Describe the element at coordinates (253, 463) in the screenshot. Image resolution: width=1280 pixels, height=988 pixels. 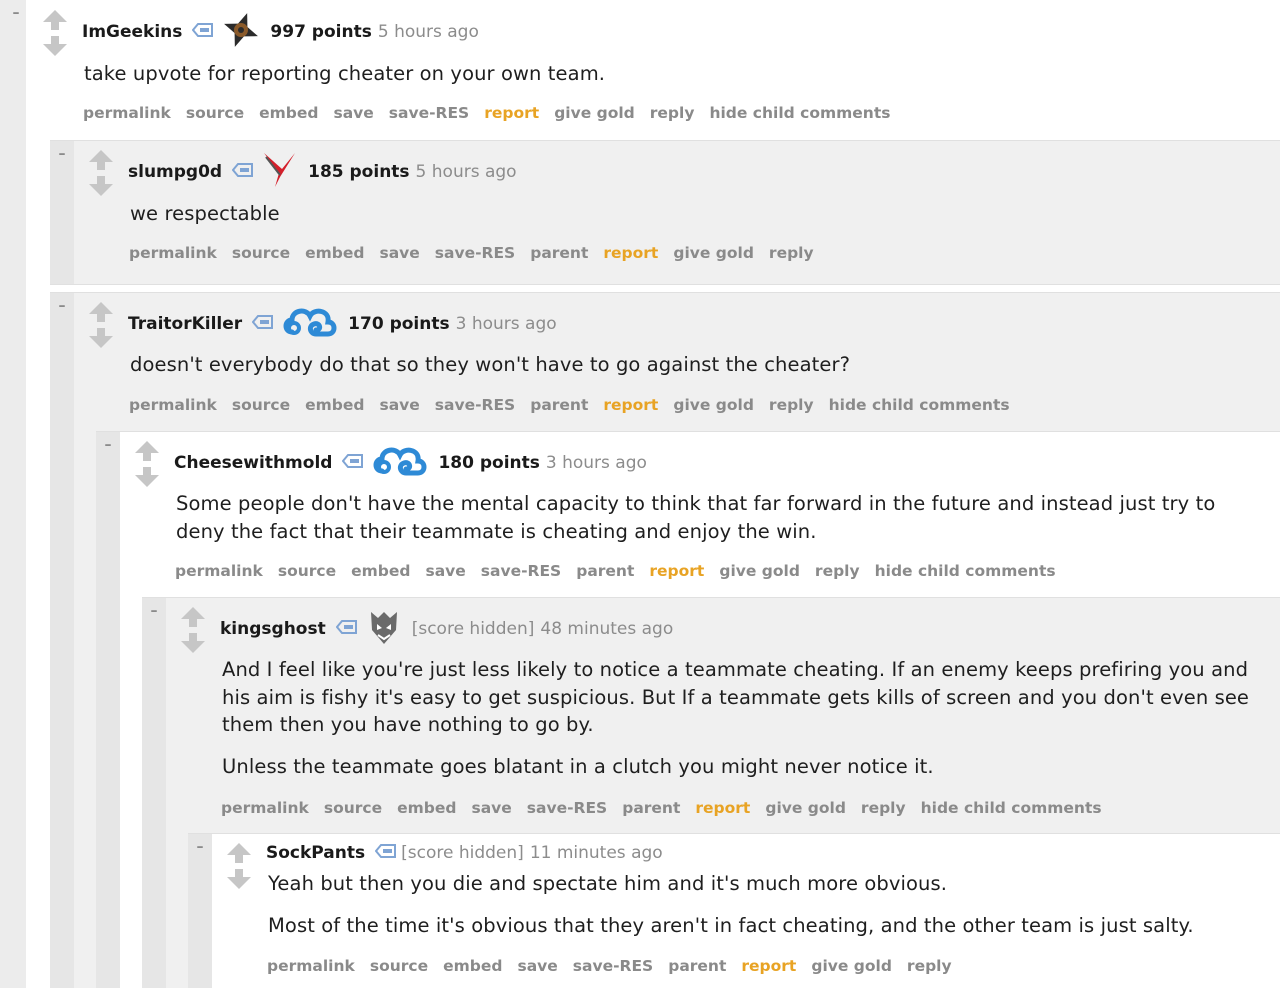
I see `author-link: Cheesewithmold` at that location.